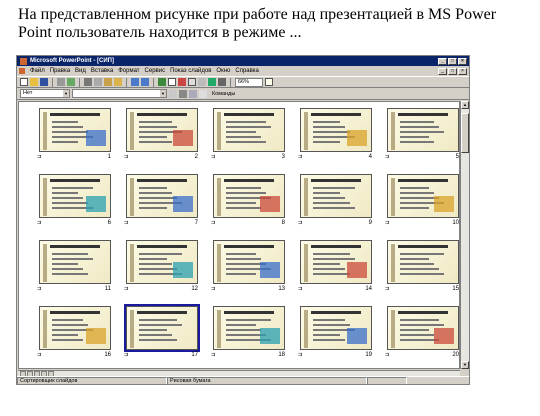 The width and height of the screenshot is (540, 416). I want to click on doc-close-button: ×, so click(462, 71).